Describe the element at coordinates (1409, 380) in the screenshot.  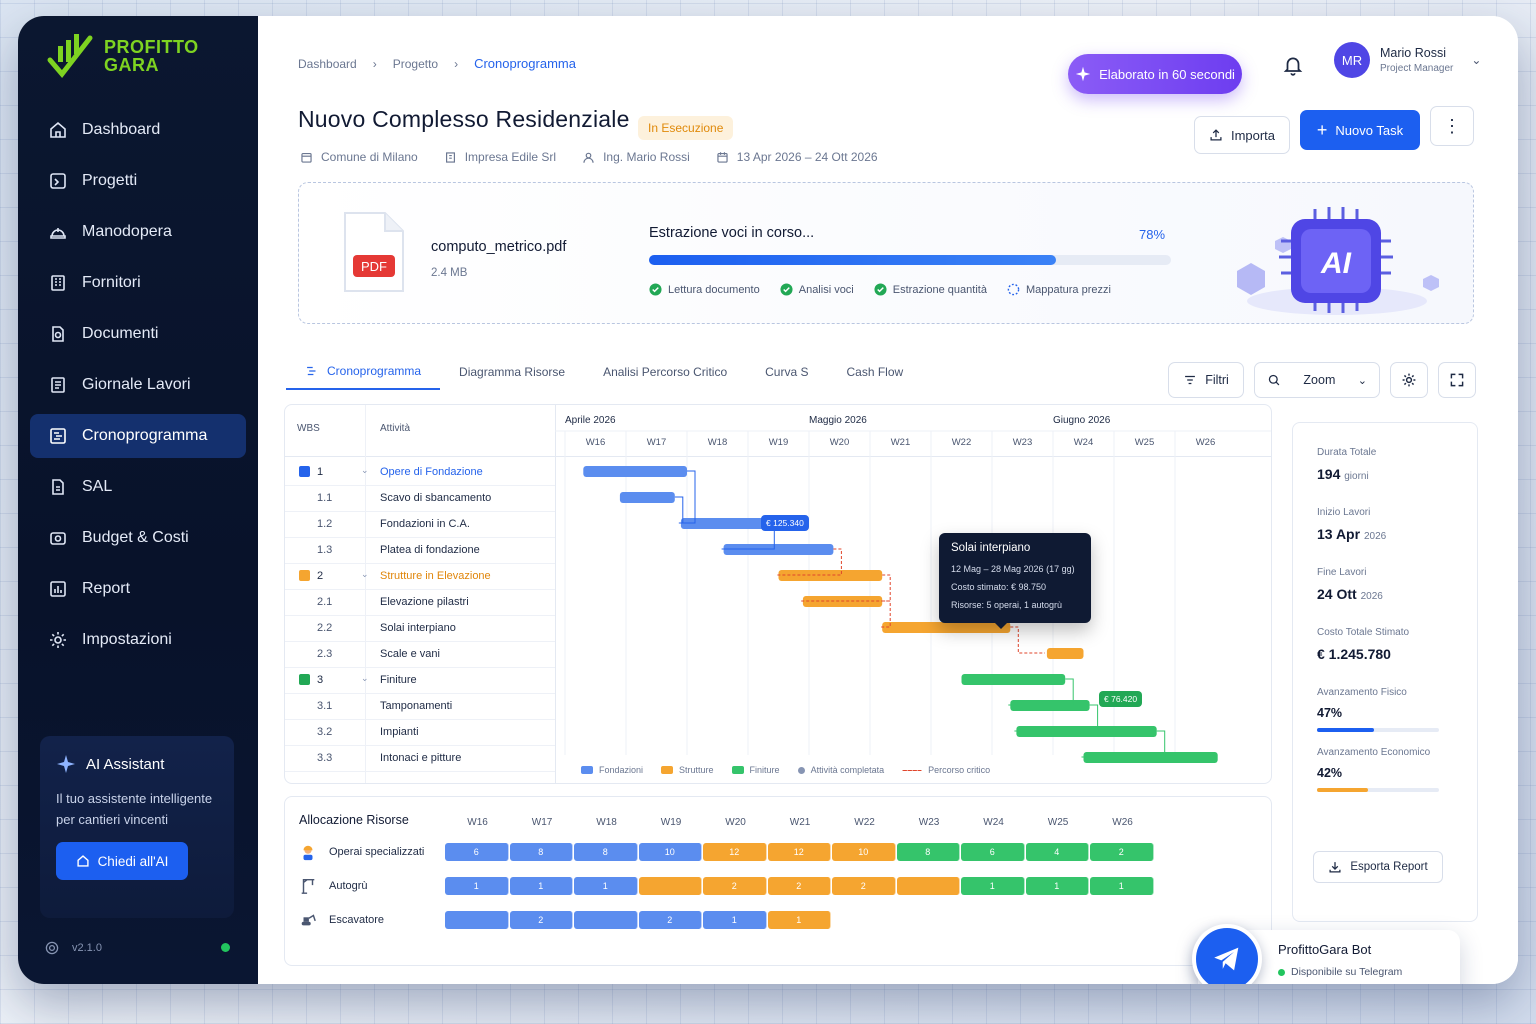
I see `gantt-settings-button` at that location.